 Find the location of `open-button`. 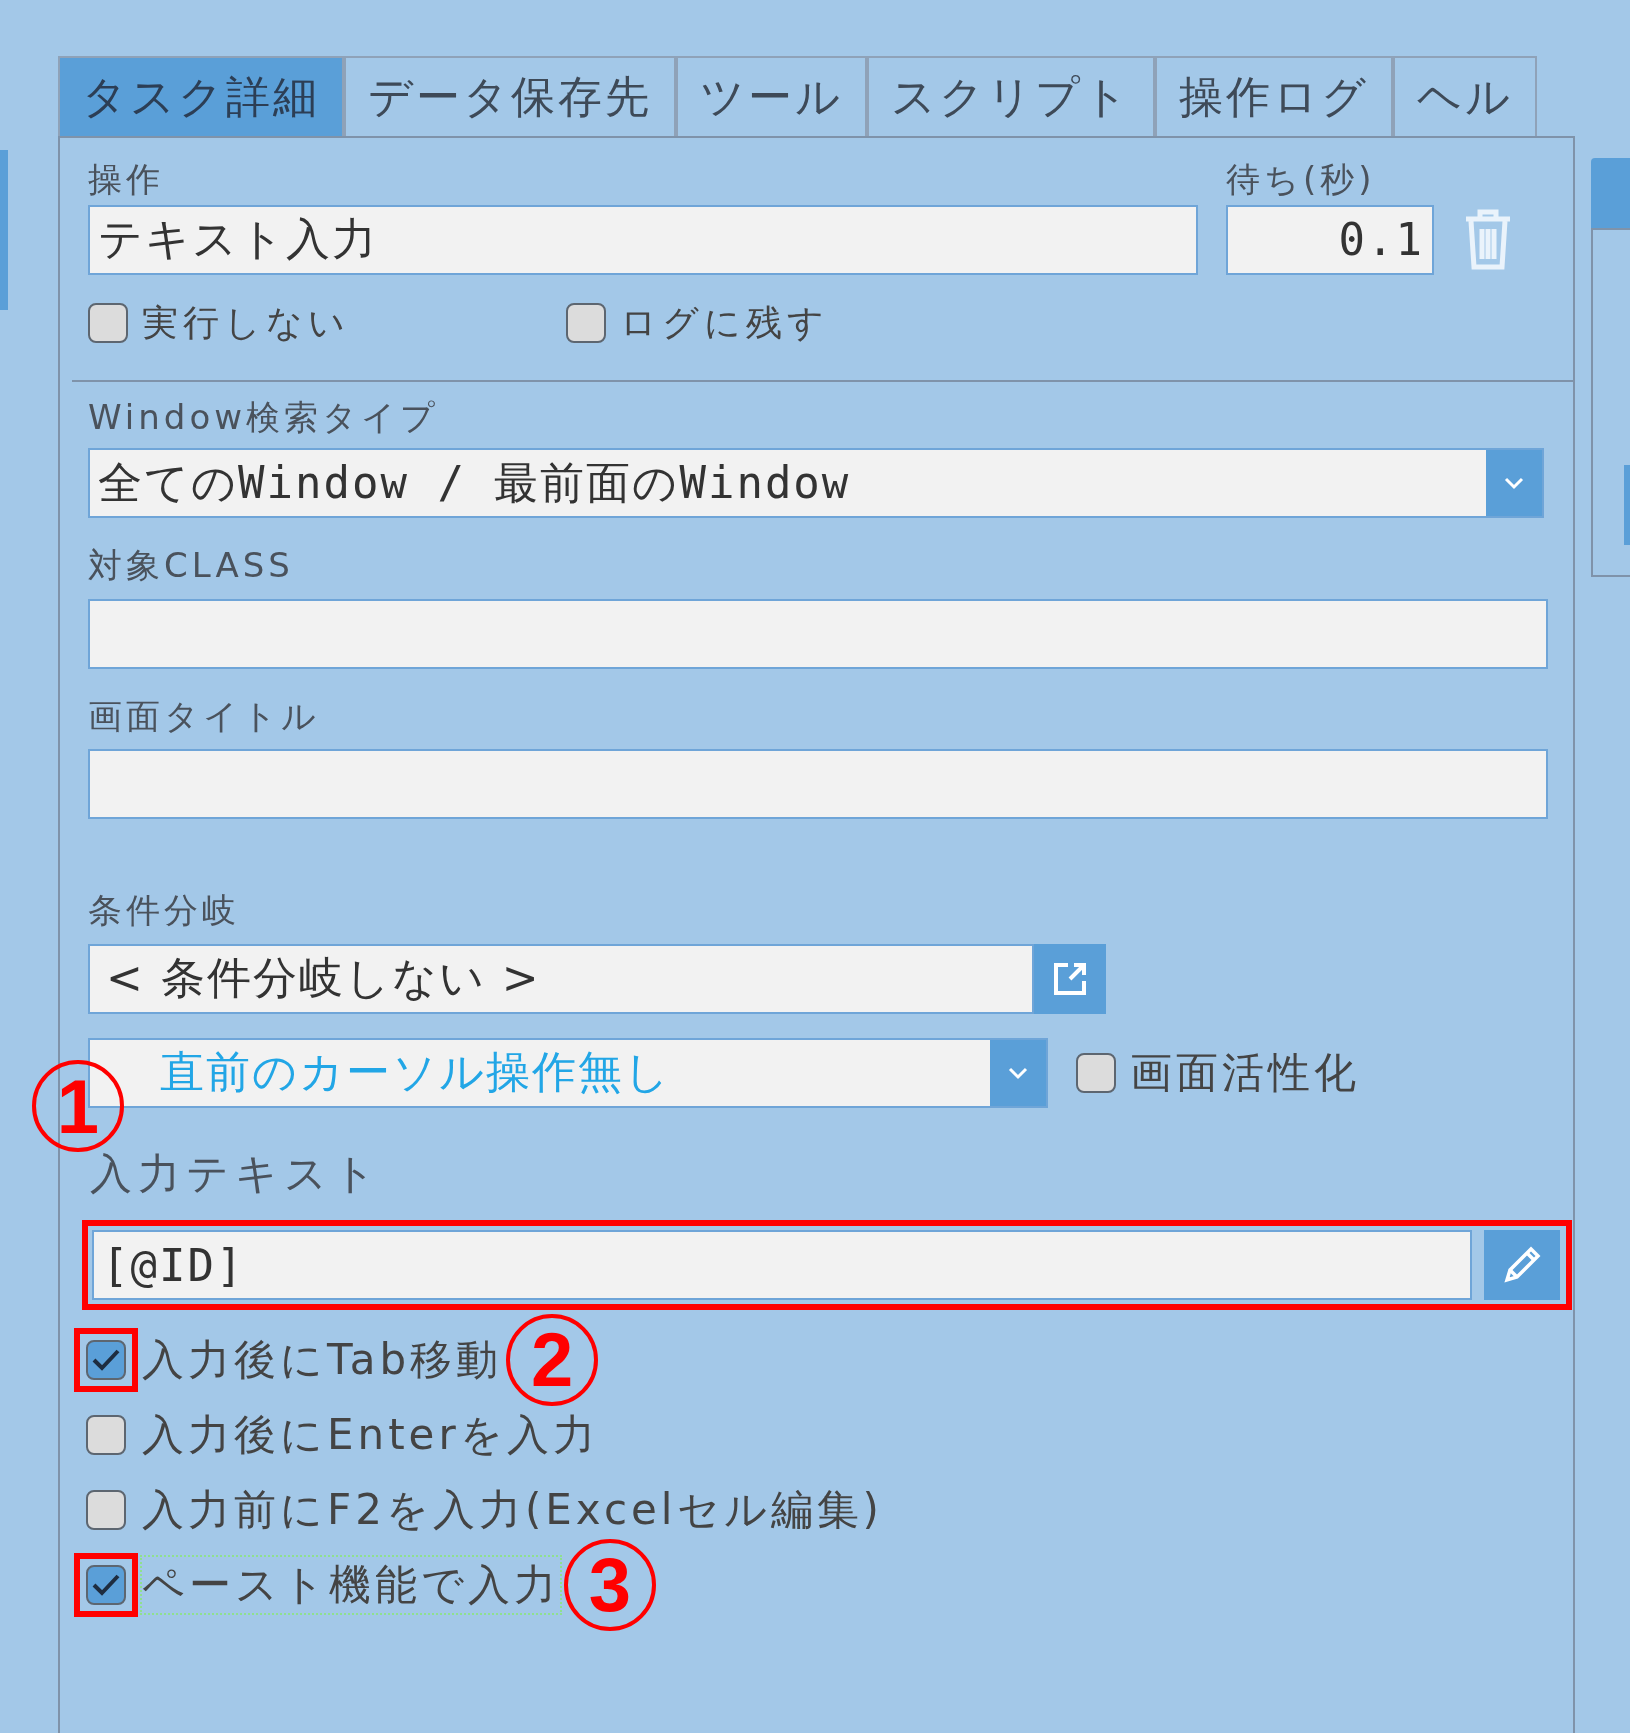

open-button is located at coordinates (1070, 978).